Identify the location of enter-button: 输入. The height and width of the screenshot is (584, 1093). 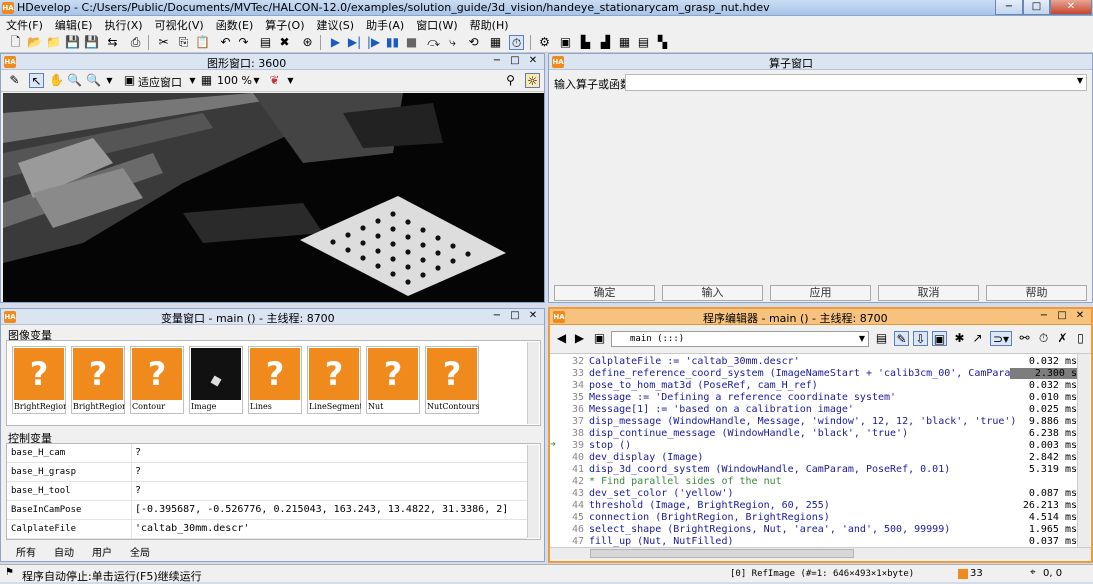
(712, 293).